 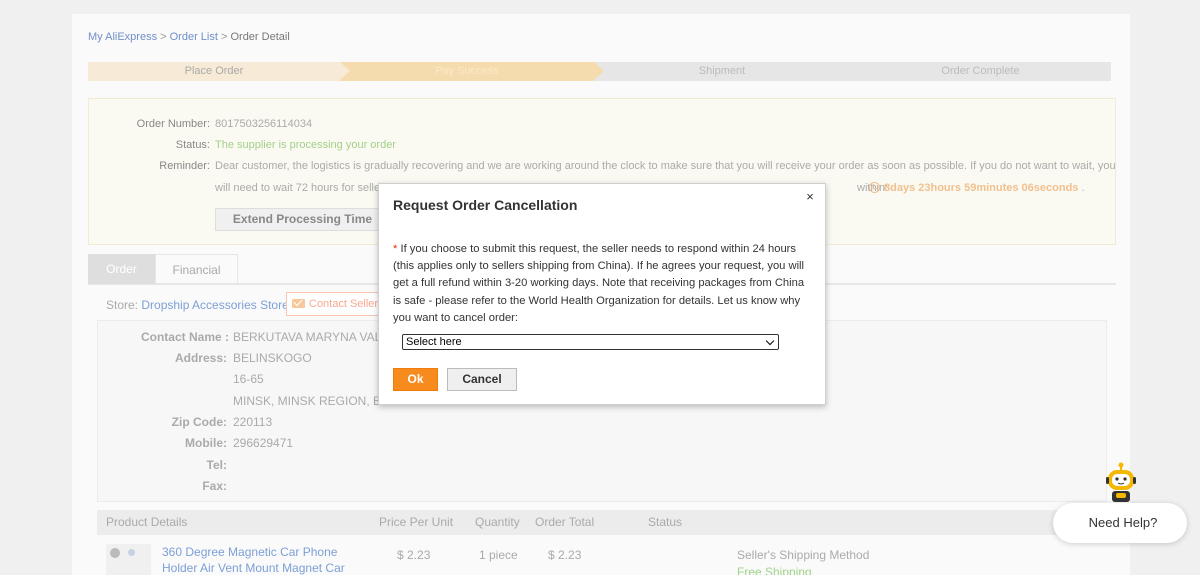 I want to click on cancel-reason-selected-value: Select here, so click(x=434, y=342).